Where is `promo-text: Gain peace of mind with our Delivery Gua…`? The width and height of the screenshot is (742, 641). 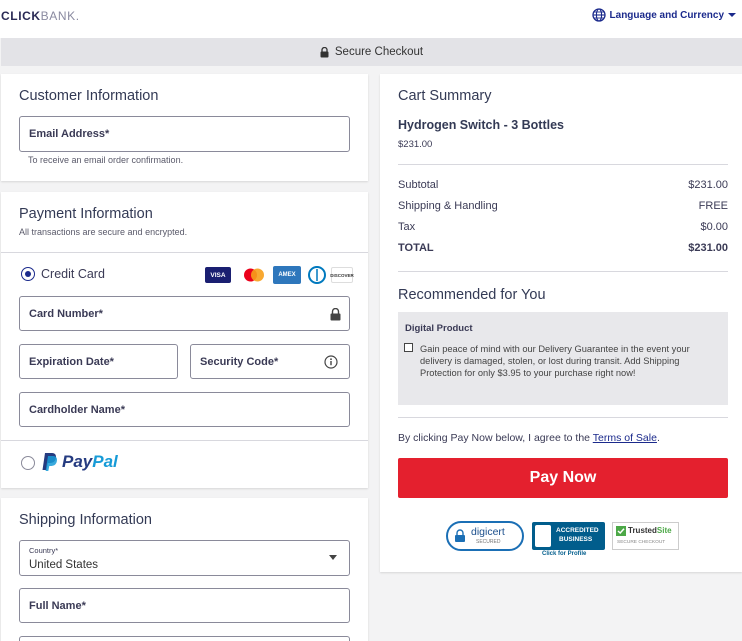 promo-text: Gain peace of mind with our Delivery Gua… is located at coordinates (555, 361).